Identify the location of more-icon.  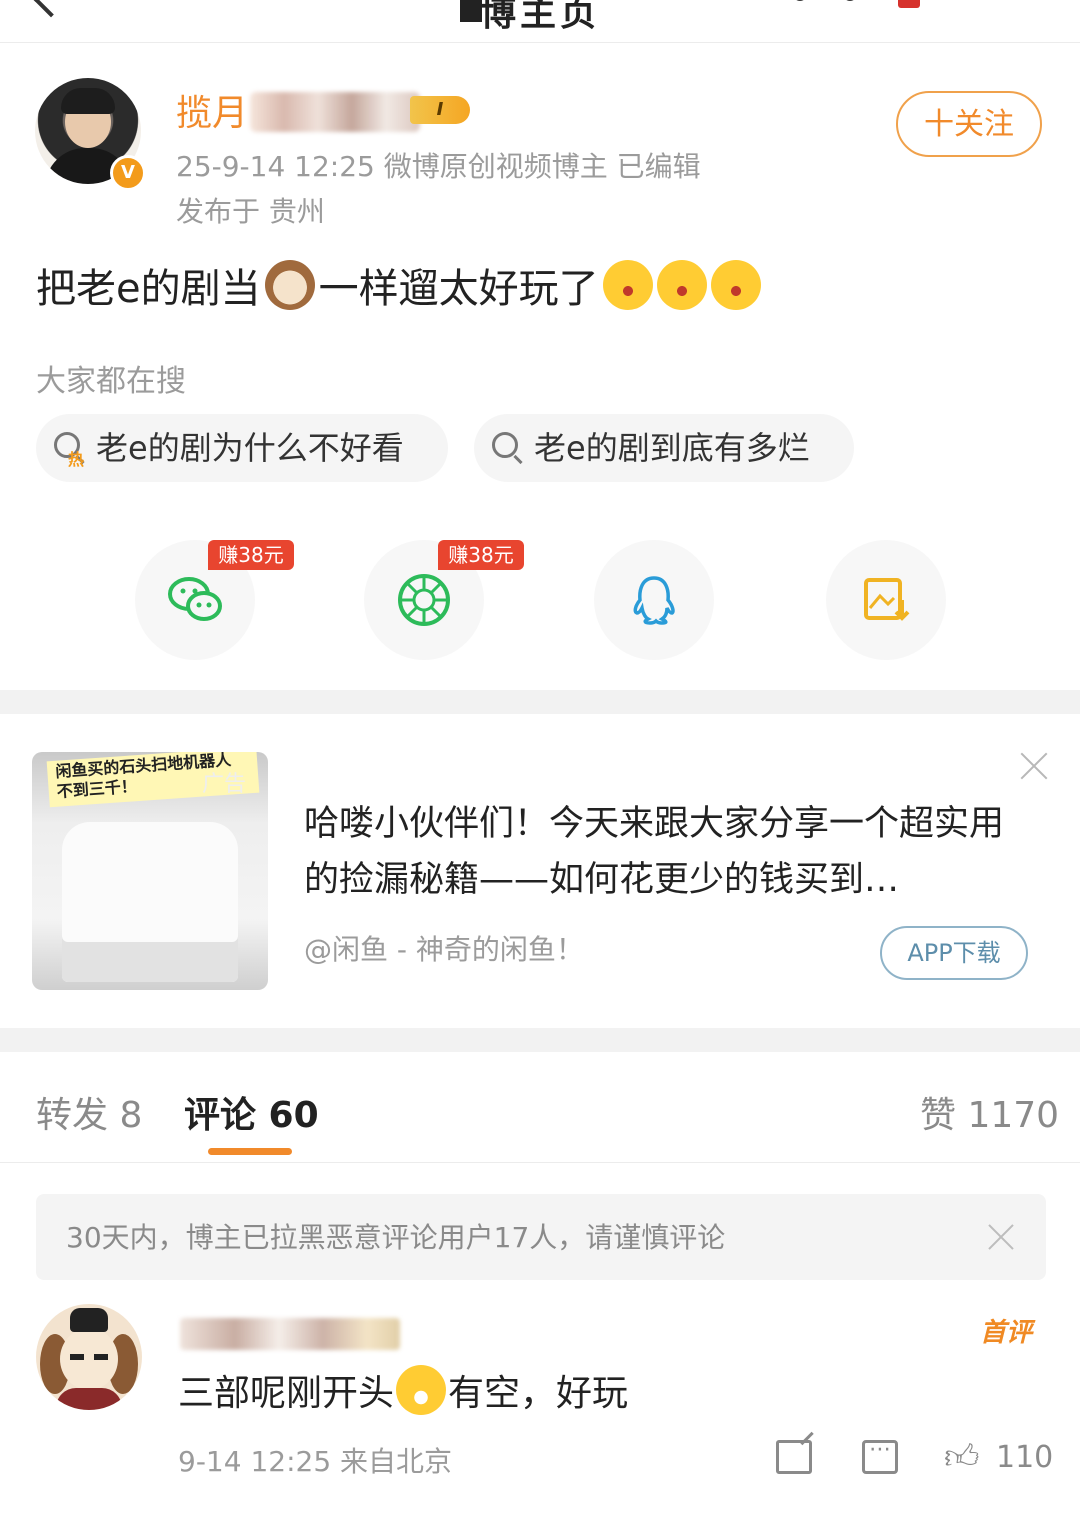
(825, 4).